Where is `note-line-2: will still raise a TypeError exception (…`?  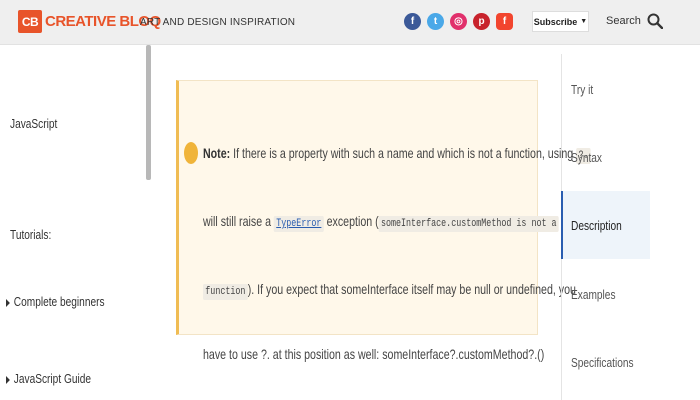 note-line-2: will still raise a TypeError exception (… is located at coordinates (381, 222).